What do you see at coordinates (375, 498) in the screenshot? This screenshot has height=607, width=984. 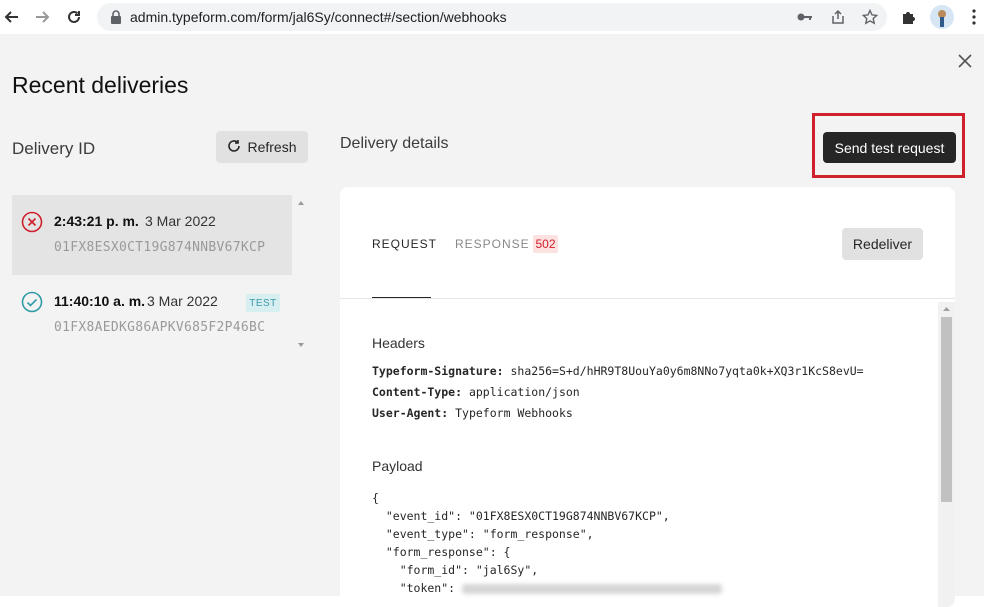 I see `payload-line: {` at bounding box center [375, 498].